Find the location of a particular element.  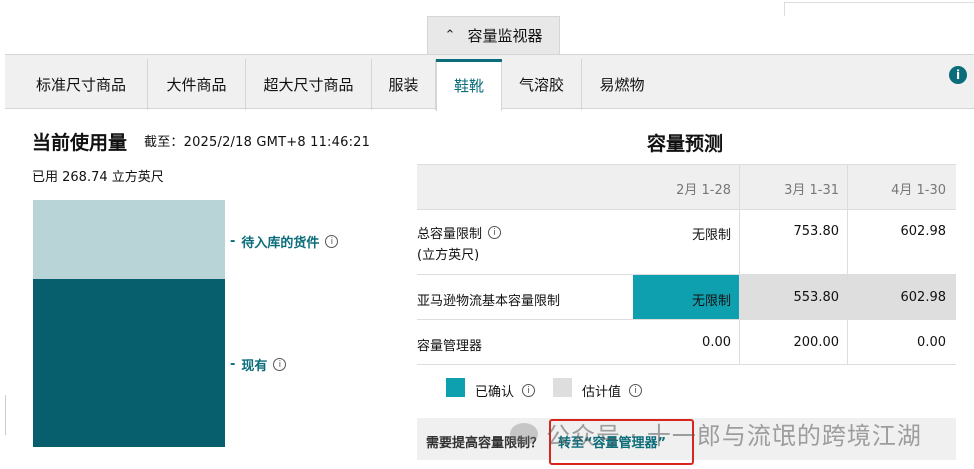

capacity-manager-feb: 0.00 is located at coordinates (716, 342).